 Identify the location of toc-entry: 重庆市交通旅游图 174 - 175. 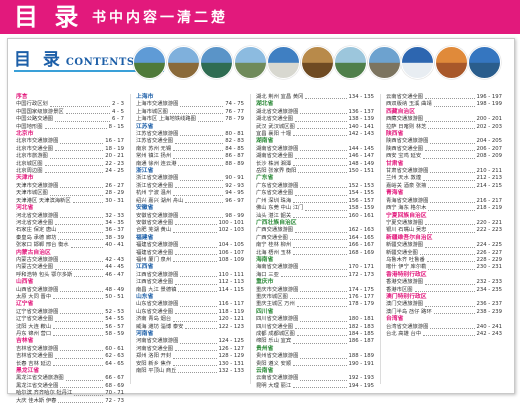
(315, 290).